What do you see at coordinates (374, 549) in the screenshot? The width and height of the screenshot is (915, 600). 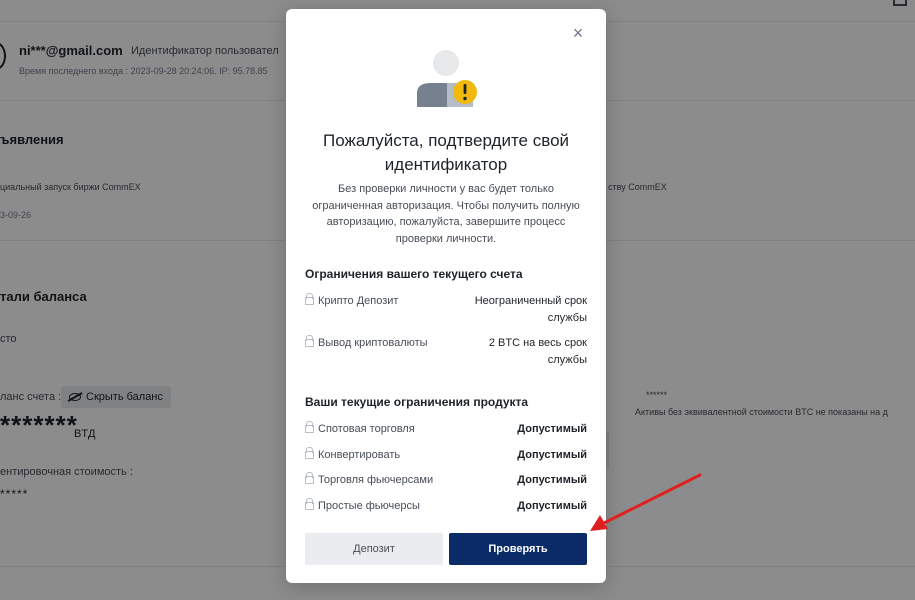 I see `deposit-button: Депозит` at bounding box center [374, 549].